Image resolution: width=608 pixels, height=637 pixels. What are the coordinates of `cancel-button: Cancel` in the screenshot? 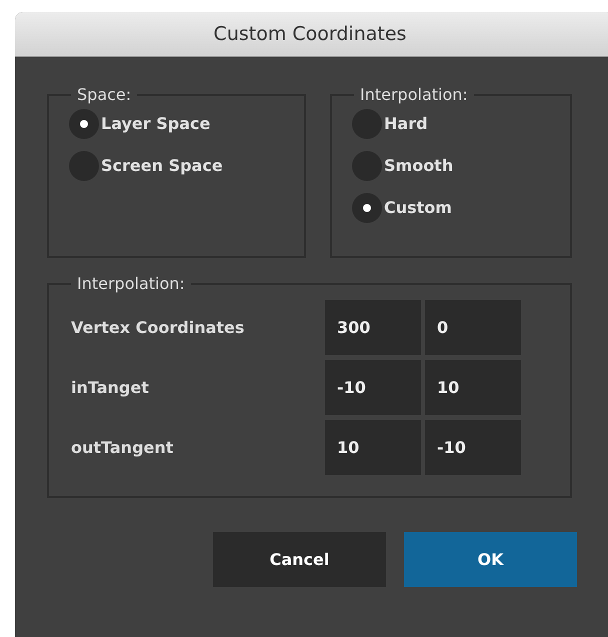 It's located at (299, 559).